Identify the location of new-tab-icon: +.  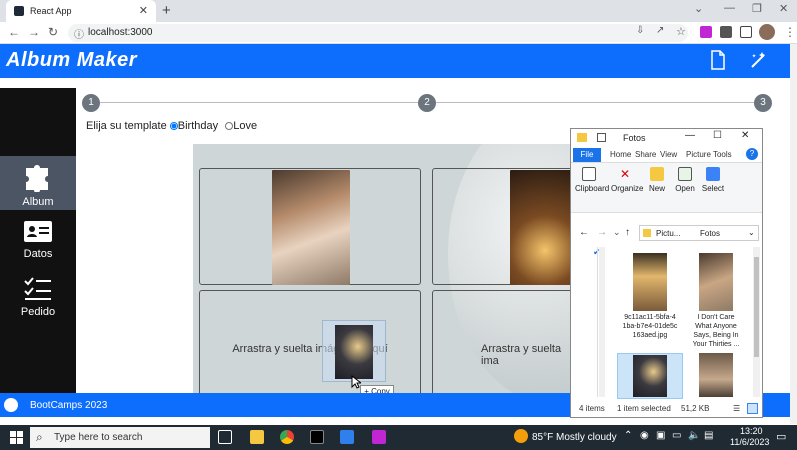
(166, 10).